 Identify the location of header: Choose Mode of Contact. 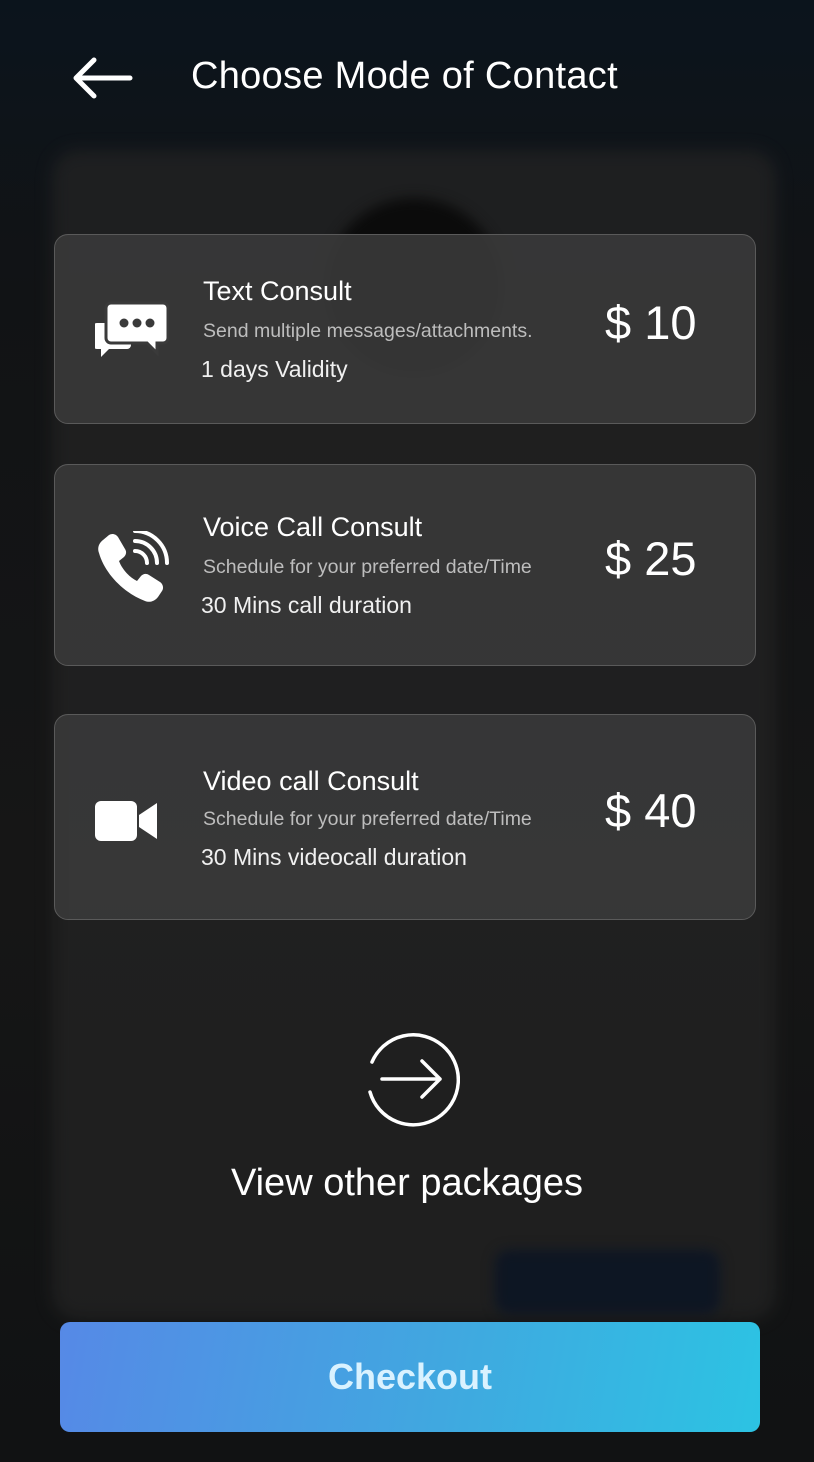
(407, 75).